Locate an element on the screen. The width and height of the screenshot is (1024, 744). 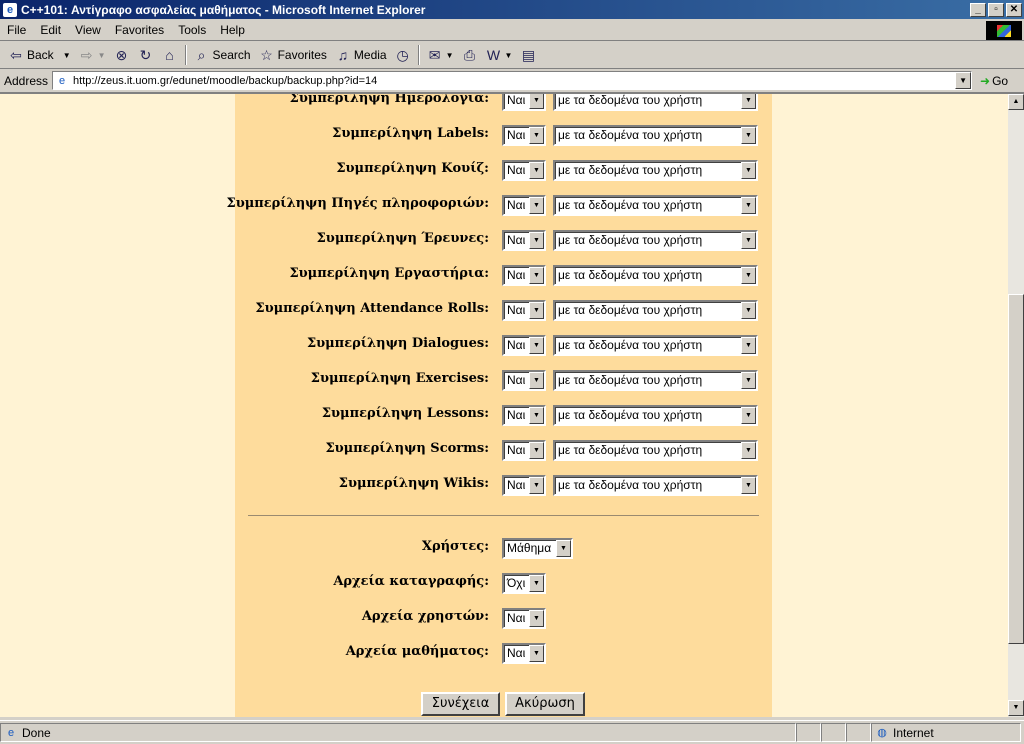
menubar: File Edit View Favorites Tools Help is located at coordinates (512, 30).